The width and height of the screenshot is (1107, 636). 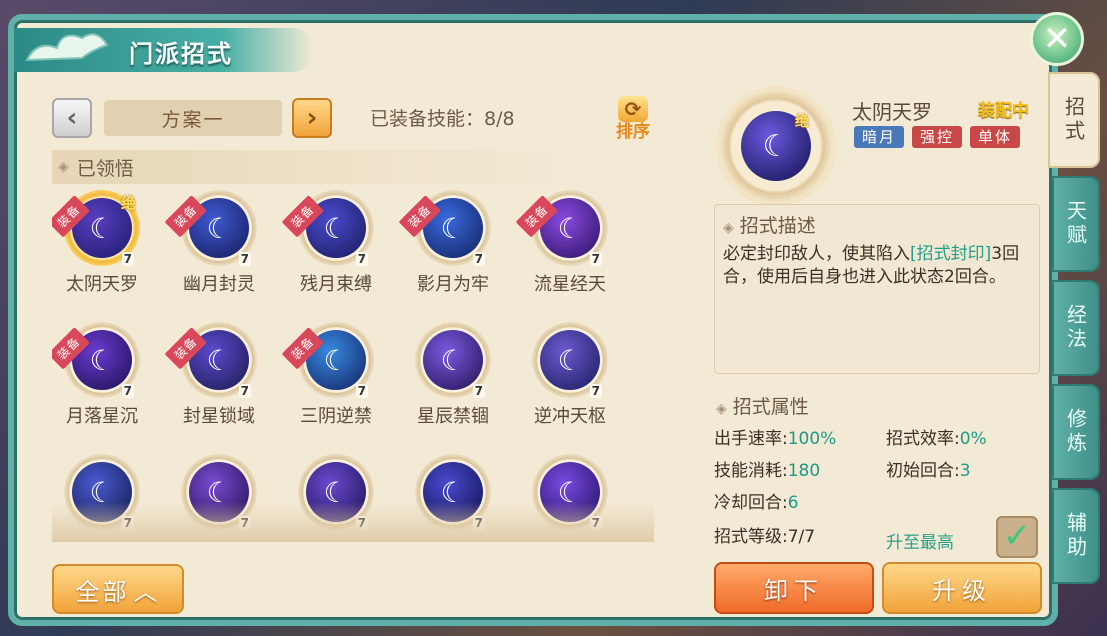 What do you see at coordinates (776, 146) in the screenshot?
I see `crescent-moon-icon: ☾ 绝` at bounding box center [776, 146].